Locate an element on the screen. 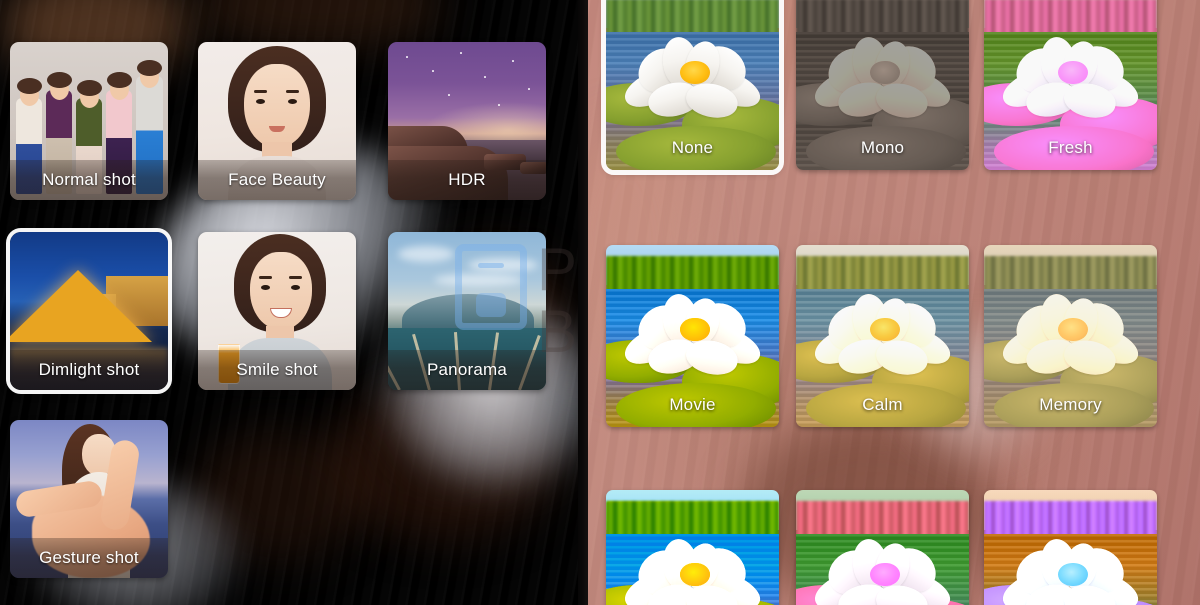 Image resolution: width=1200 pixels, height=605 pixels. mode-tile-panorama: Panorama is located at coordinates (467, 311).